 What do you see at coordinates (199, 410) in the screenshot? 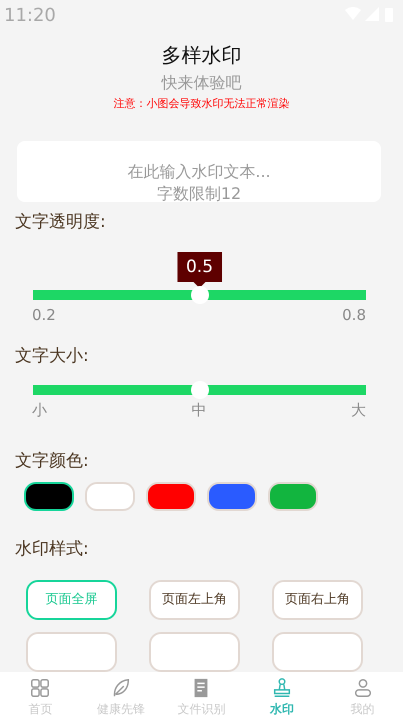
I see `size-tick-label: 中` at bounding box center [199, 410].